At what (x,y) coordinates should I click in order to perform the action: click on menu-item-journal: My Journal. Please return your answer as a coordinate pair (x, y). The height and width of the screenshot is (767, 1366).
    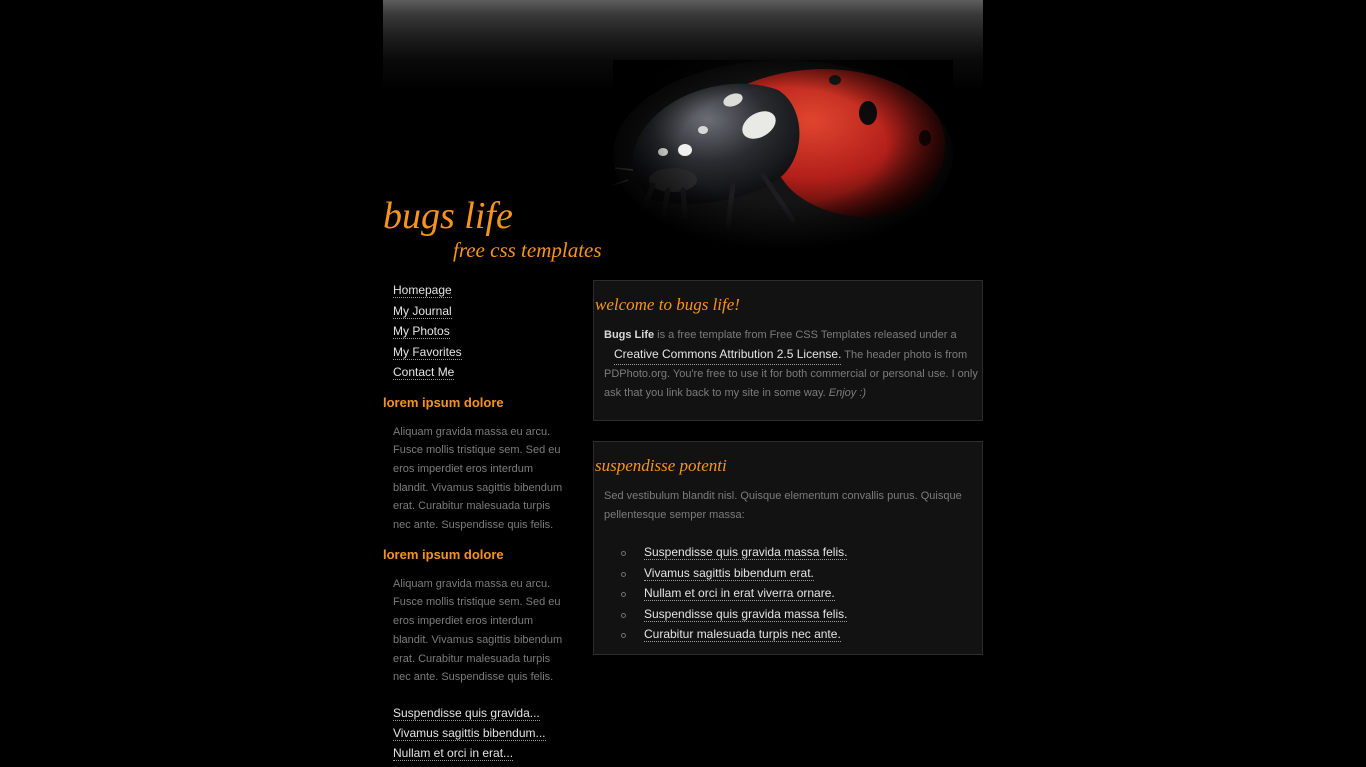
    Looking at the image, I should click on (488, 311).